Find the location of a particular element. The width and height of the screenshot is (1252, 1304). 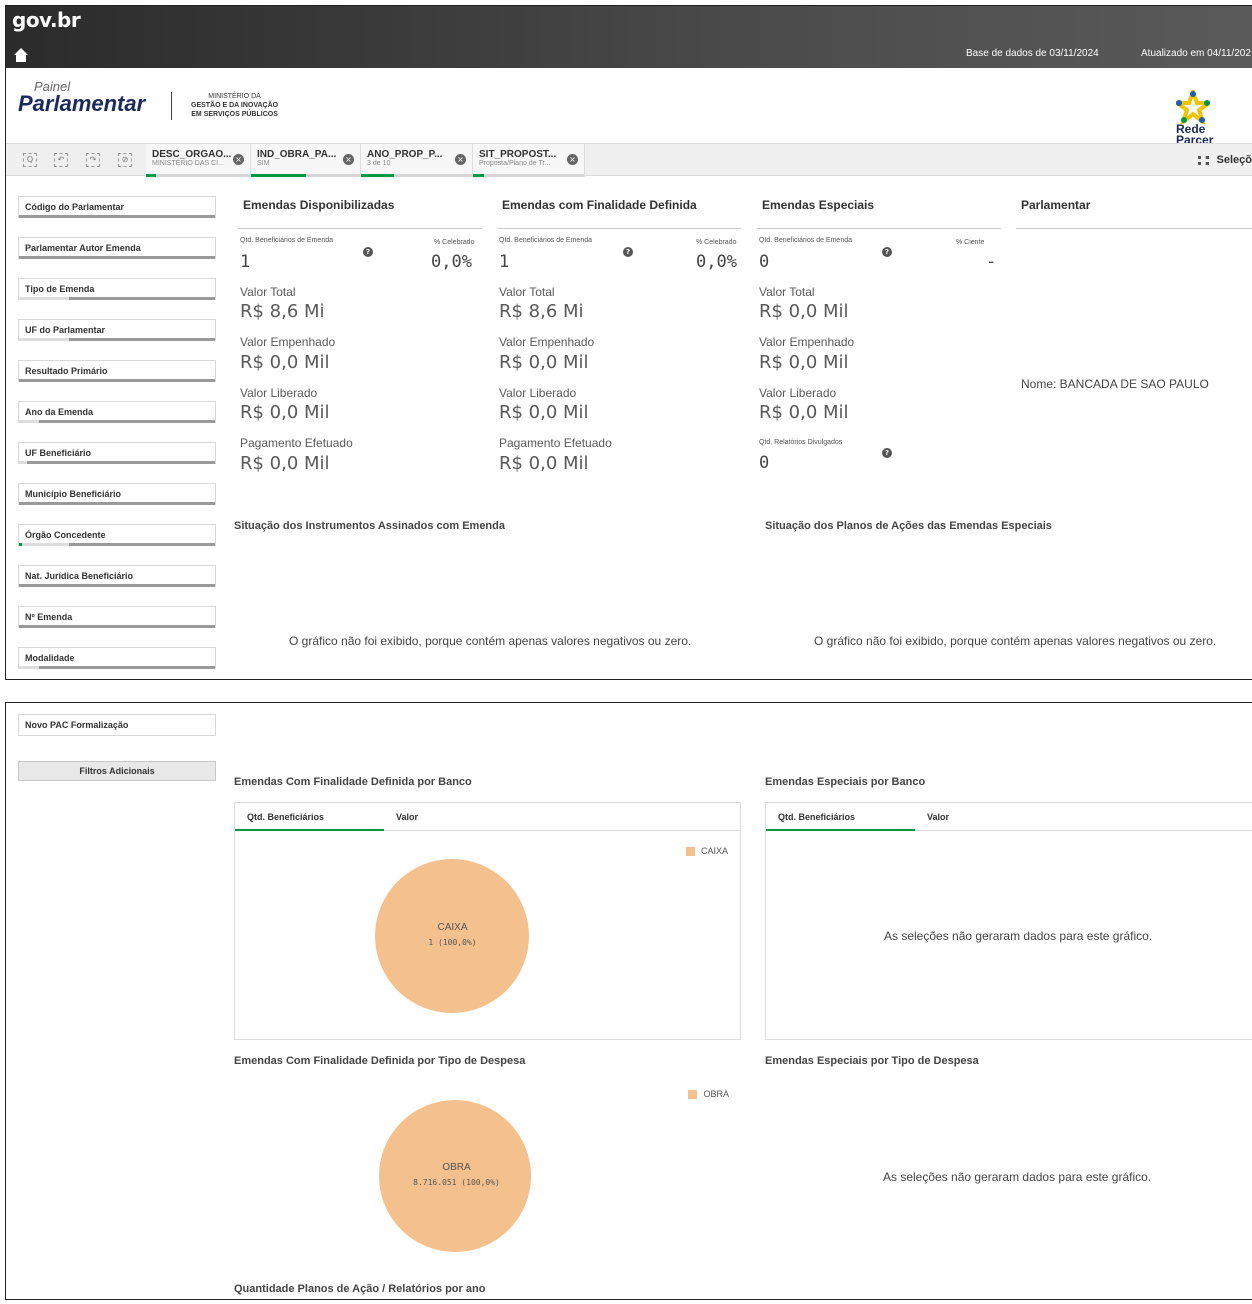

filter-tipo-emenda: Tipo de Emenda is located at coordinates (117, 289).